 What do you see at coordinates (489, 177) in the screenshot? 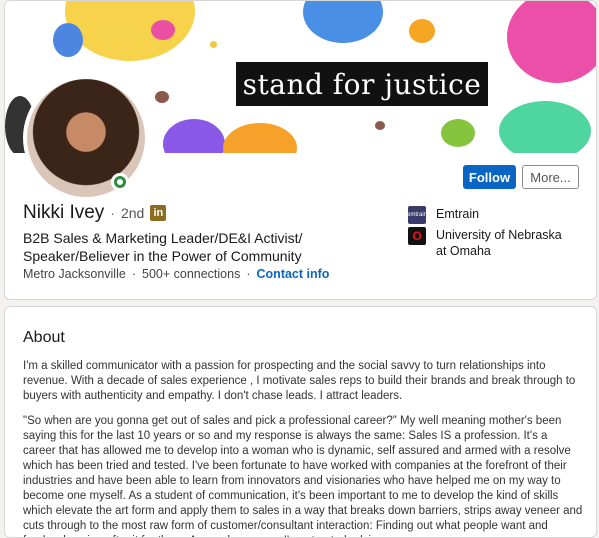
I see `follow-button: Follow` at bounding box center [489, 177].